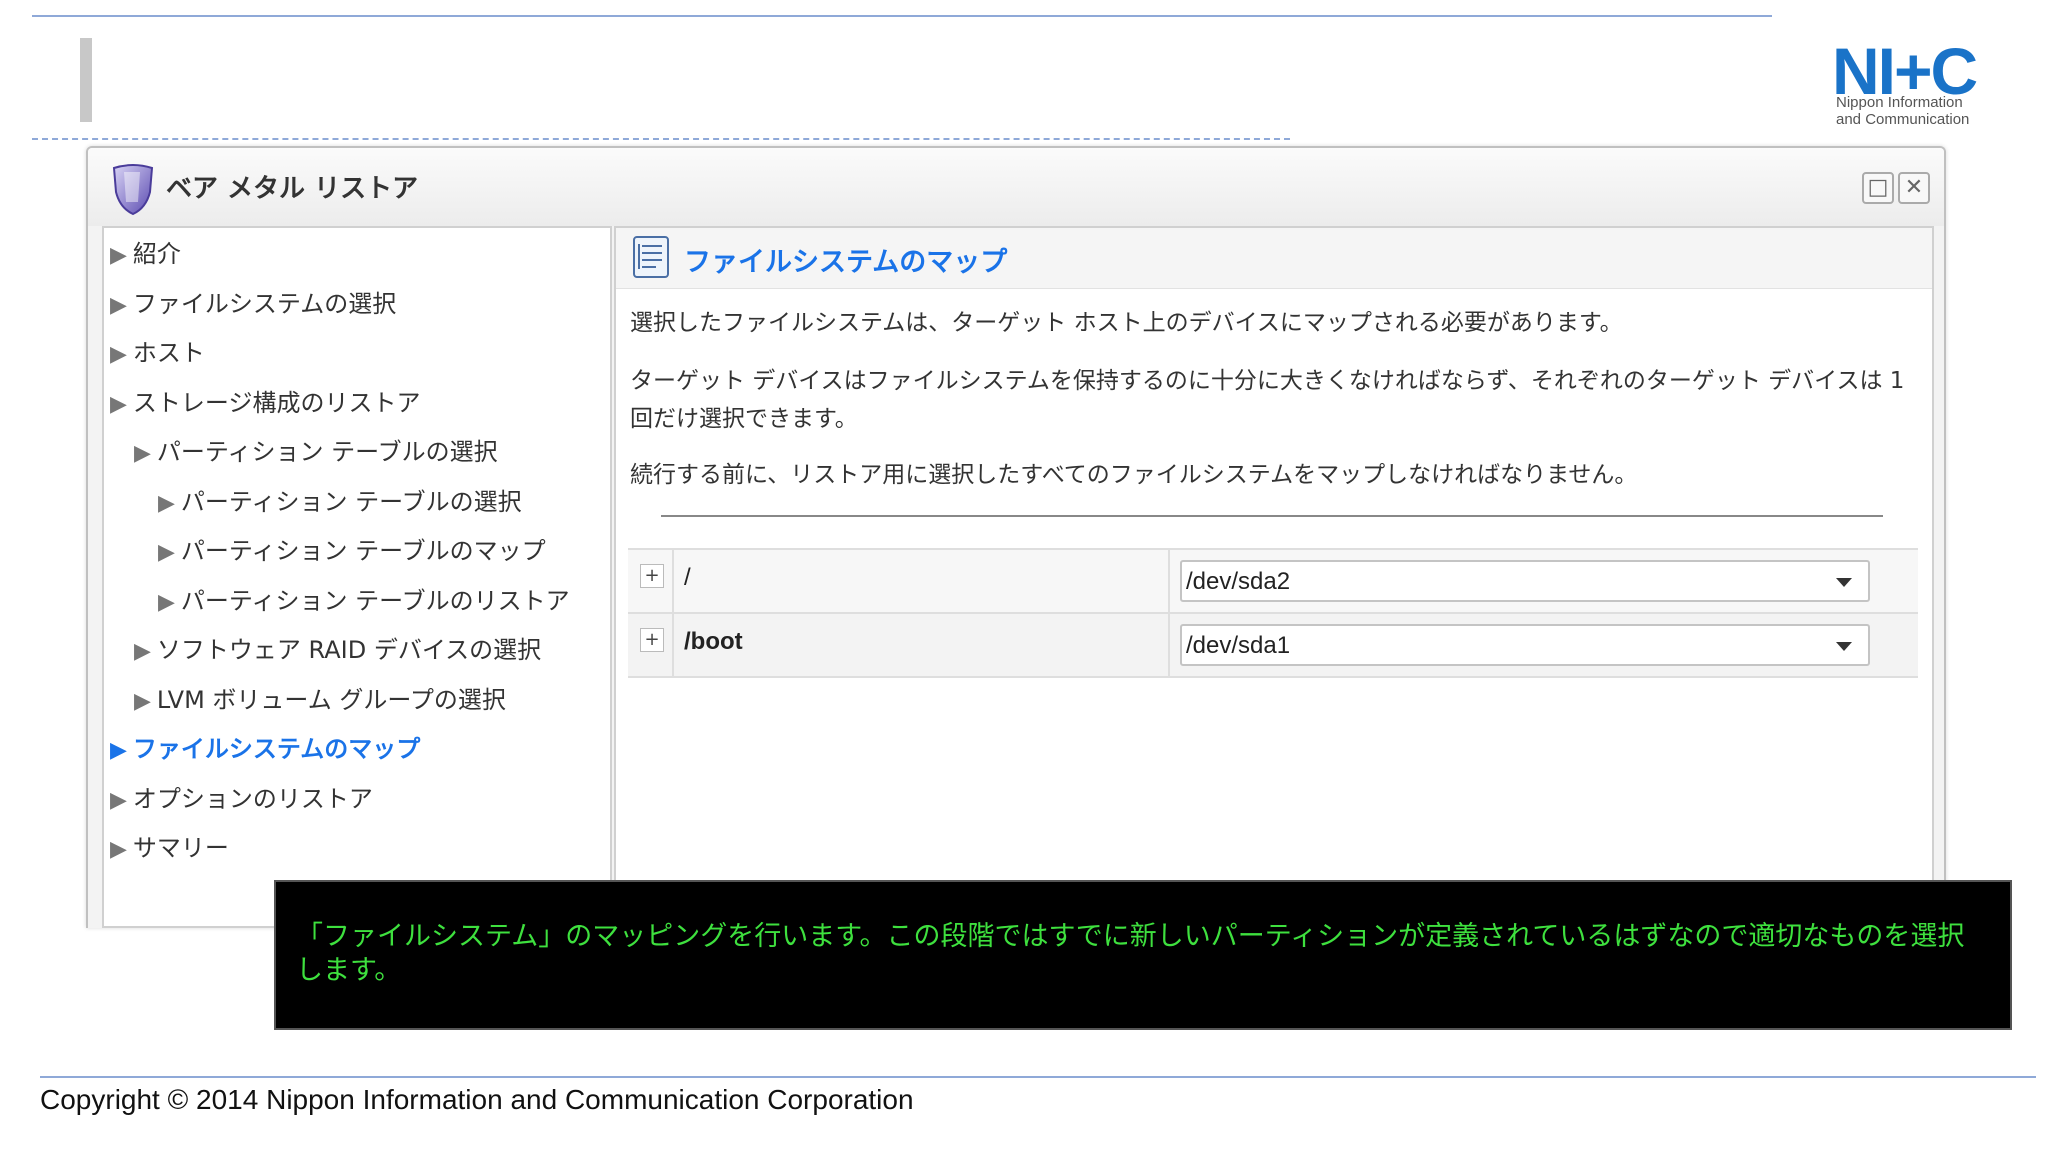 This screenshot has height=1152, width=2048. I want to click on filesystem-map-table: + / /dev/sda2 + /boot /dev/sda1, so click(1273, 613).